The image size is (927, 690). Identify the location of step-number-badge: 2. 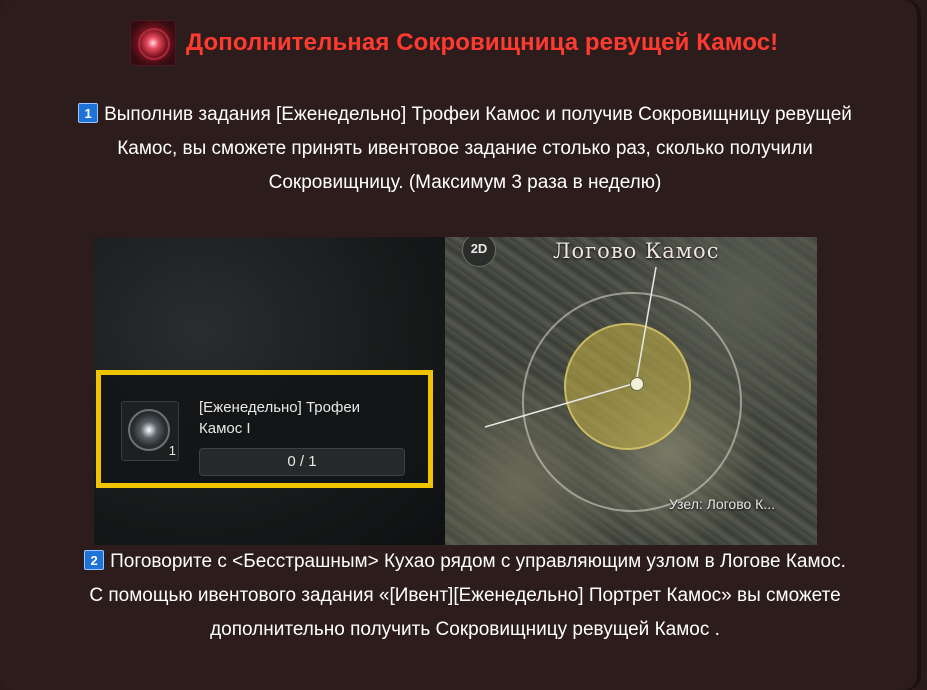
(94, 560).